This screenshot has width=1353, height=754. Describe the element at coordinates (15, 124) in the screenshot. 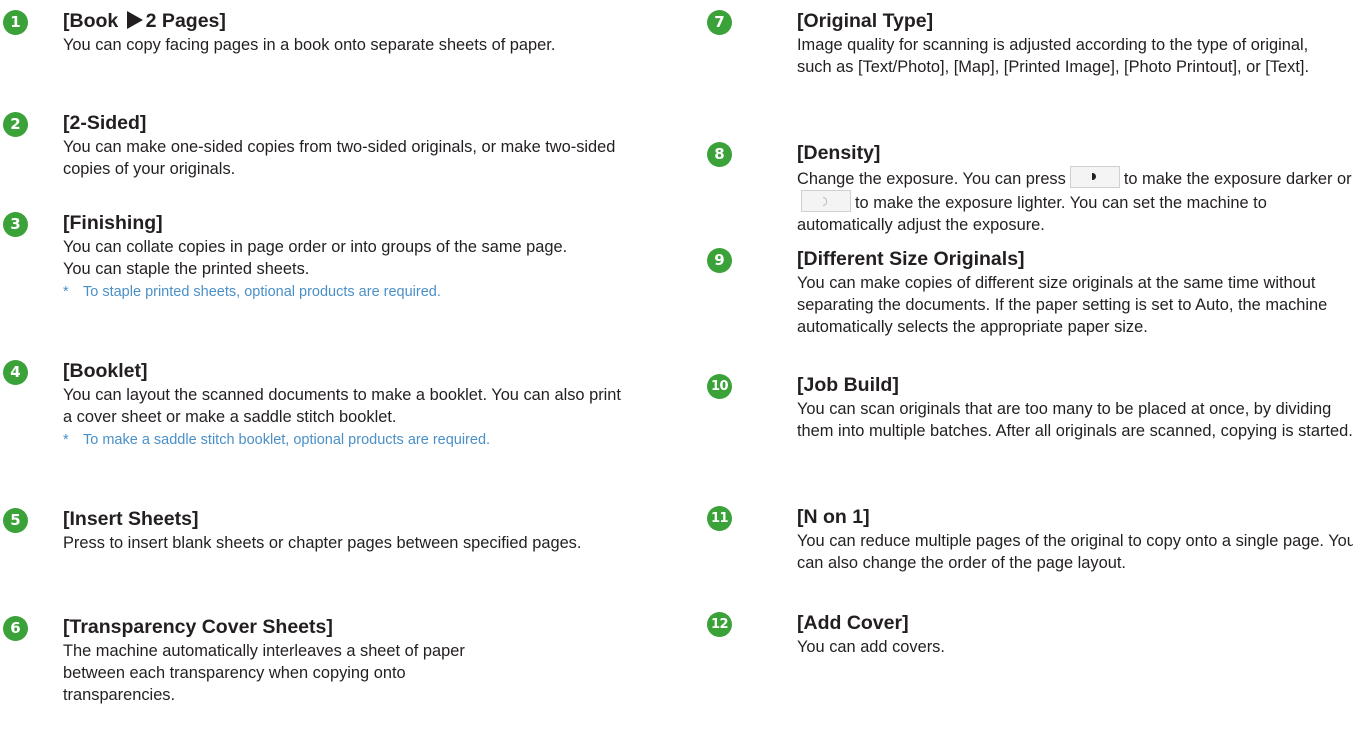

I see `number-badge: 2` at that location.